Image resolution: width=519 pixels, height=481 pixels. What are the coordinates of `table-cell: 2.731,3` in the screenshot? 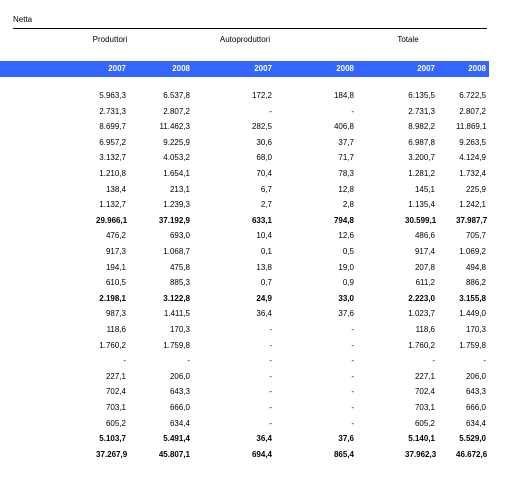 It's located at (112, 111).